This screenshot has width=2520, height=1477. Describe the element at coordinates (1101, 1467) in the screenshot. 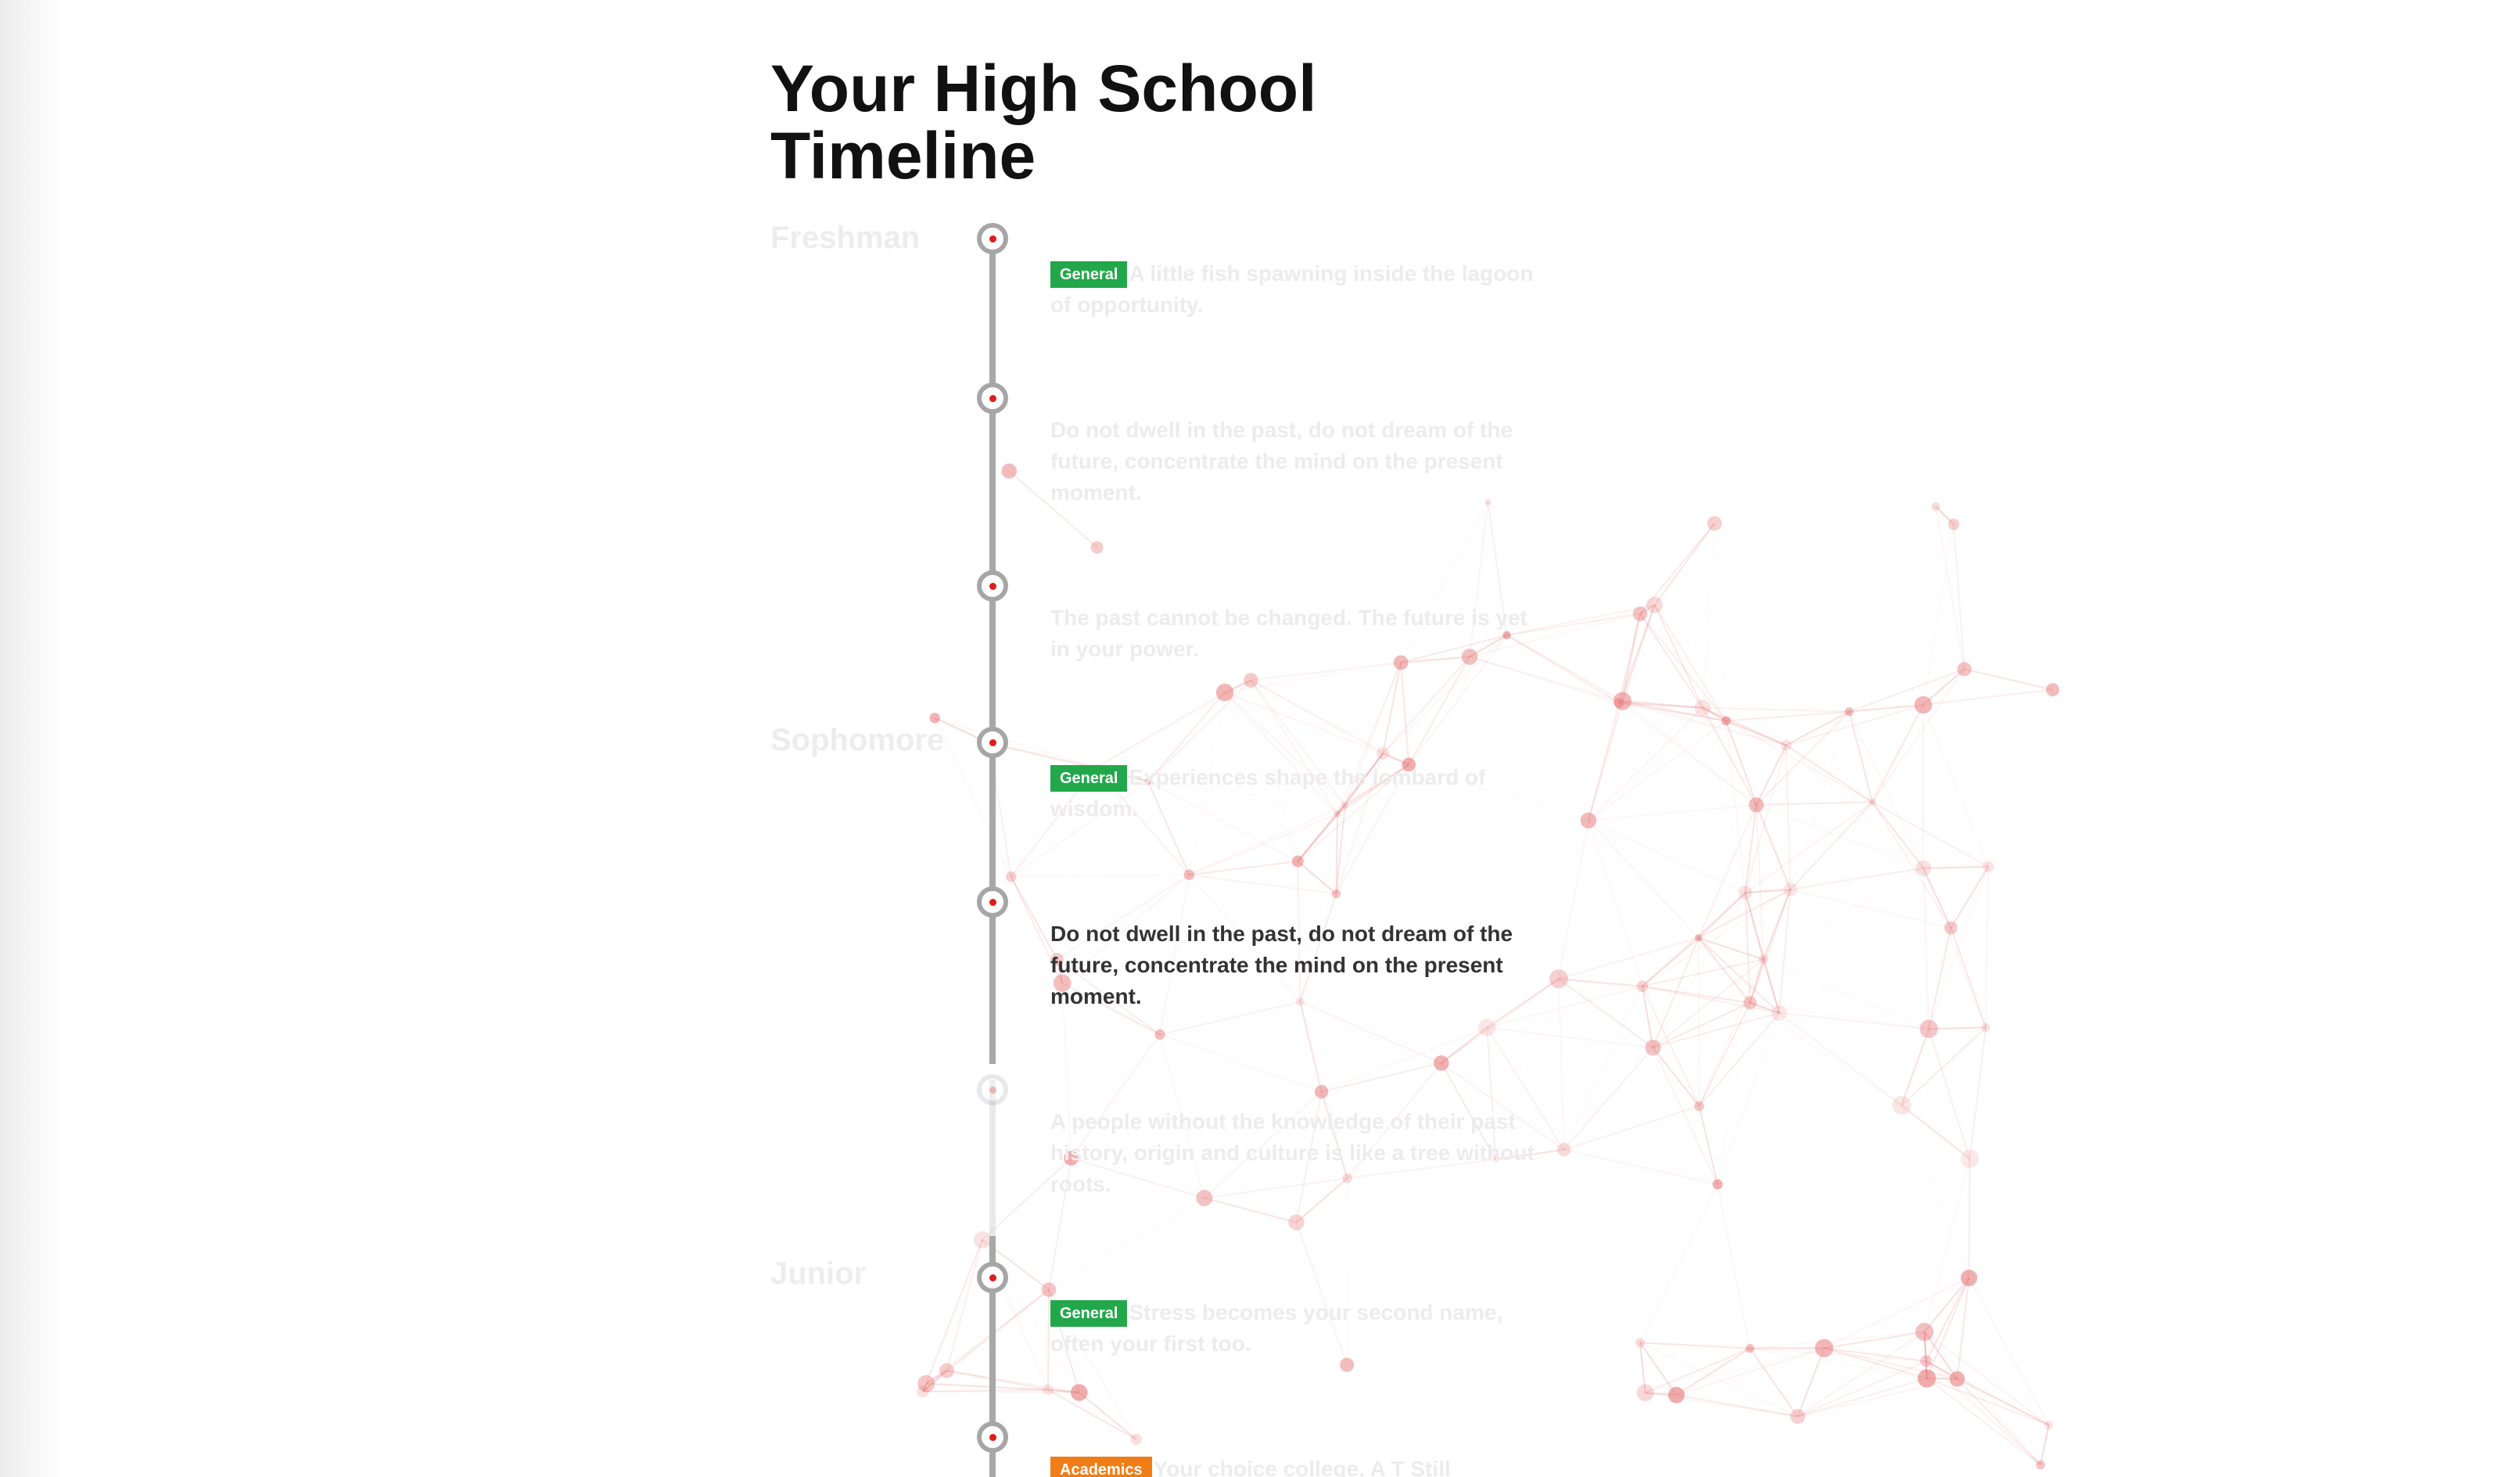

I see `category-badge-academics: Academics` at that location.